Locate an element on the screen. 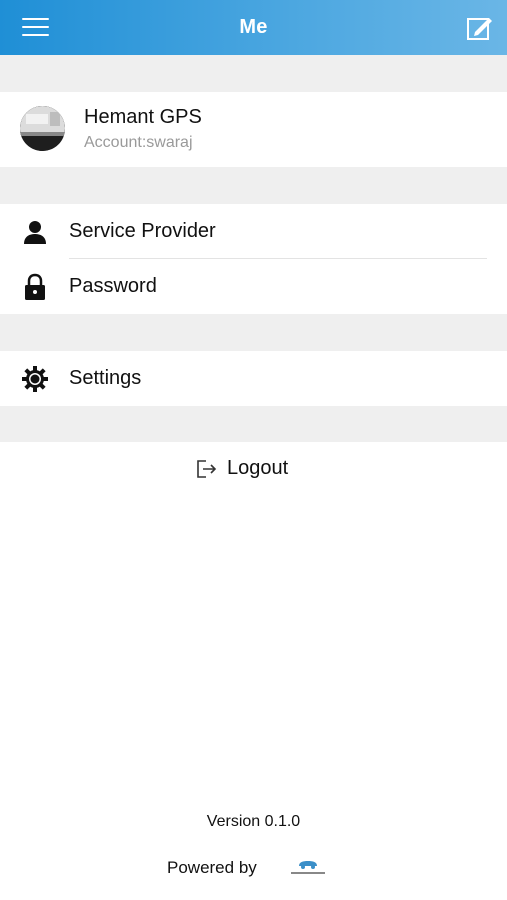 This screenshot has height=900, width=507. logout-label: Logout is located at coordinates (258, 468).